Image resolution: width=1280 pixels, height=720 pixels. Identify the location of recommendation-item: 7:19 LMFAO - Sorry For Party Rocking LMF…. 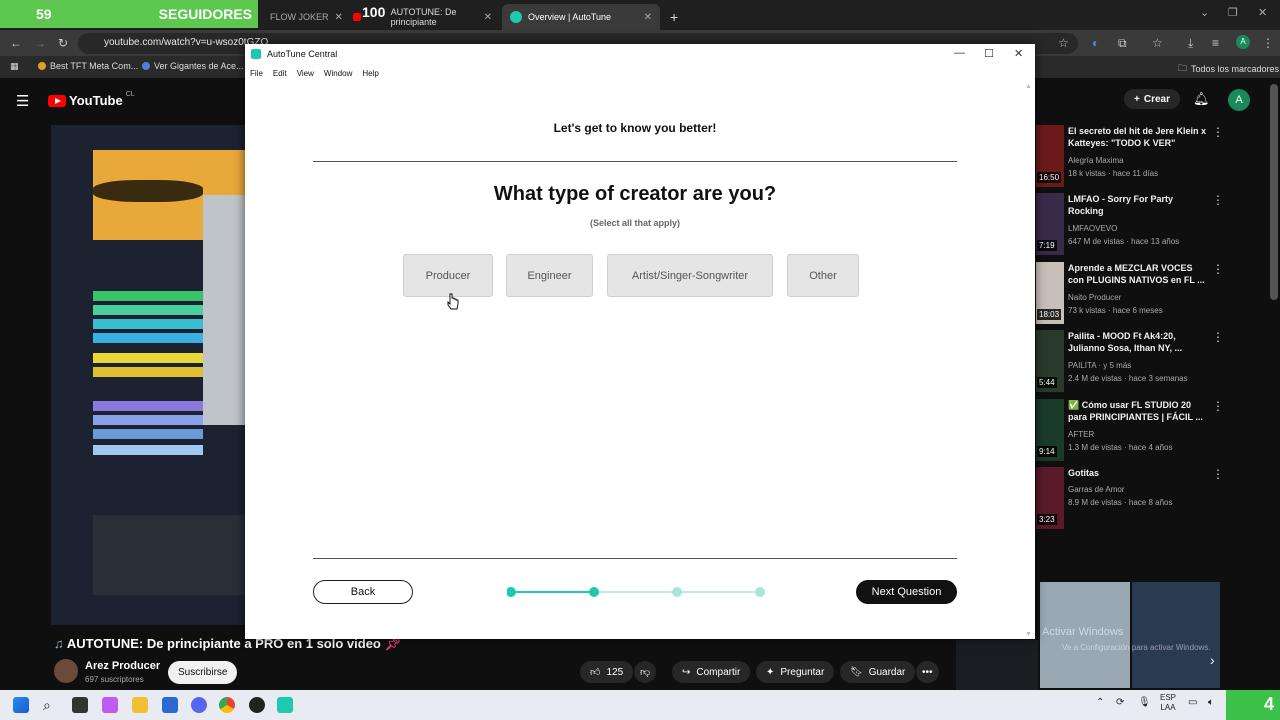
(1148, 225).